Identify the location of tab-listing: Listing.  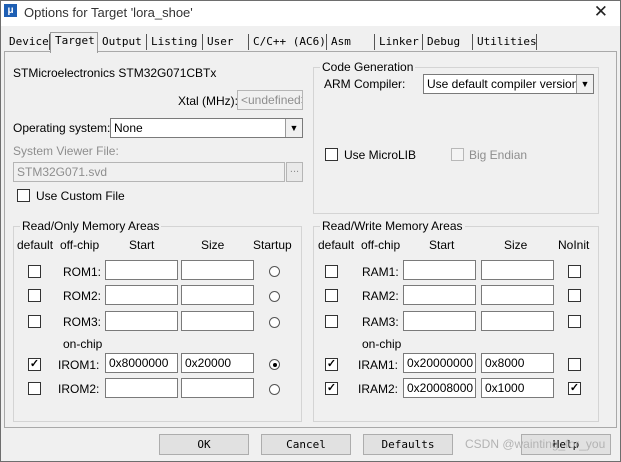
(175, 42).